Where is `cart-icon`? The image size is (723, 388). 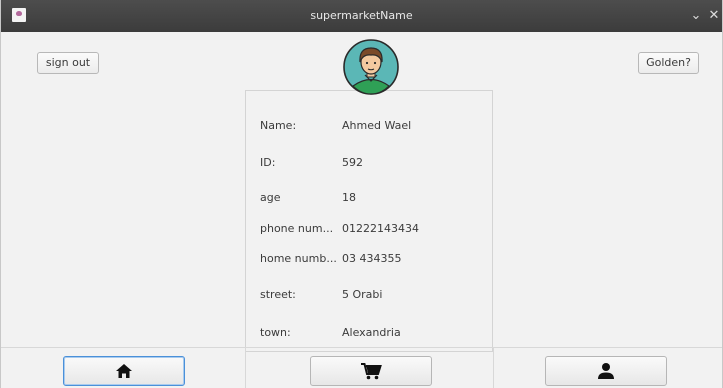
cart-icon is located at coordinates (371, 371).